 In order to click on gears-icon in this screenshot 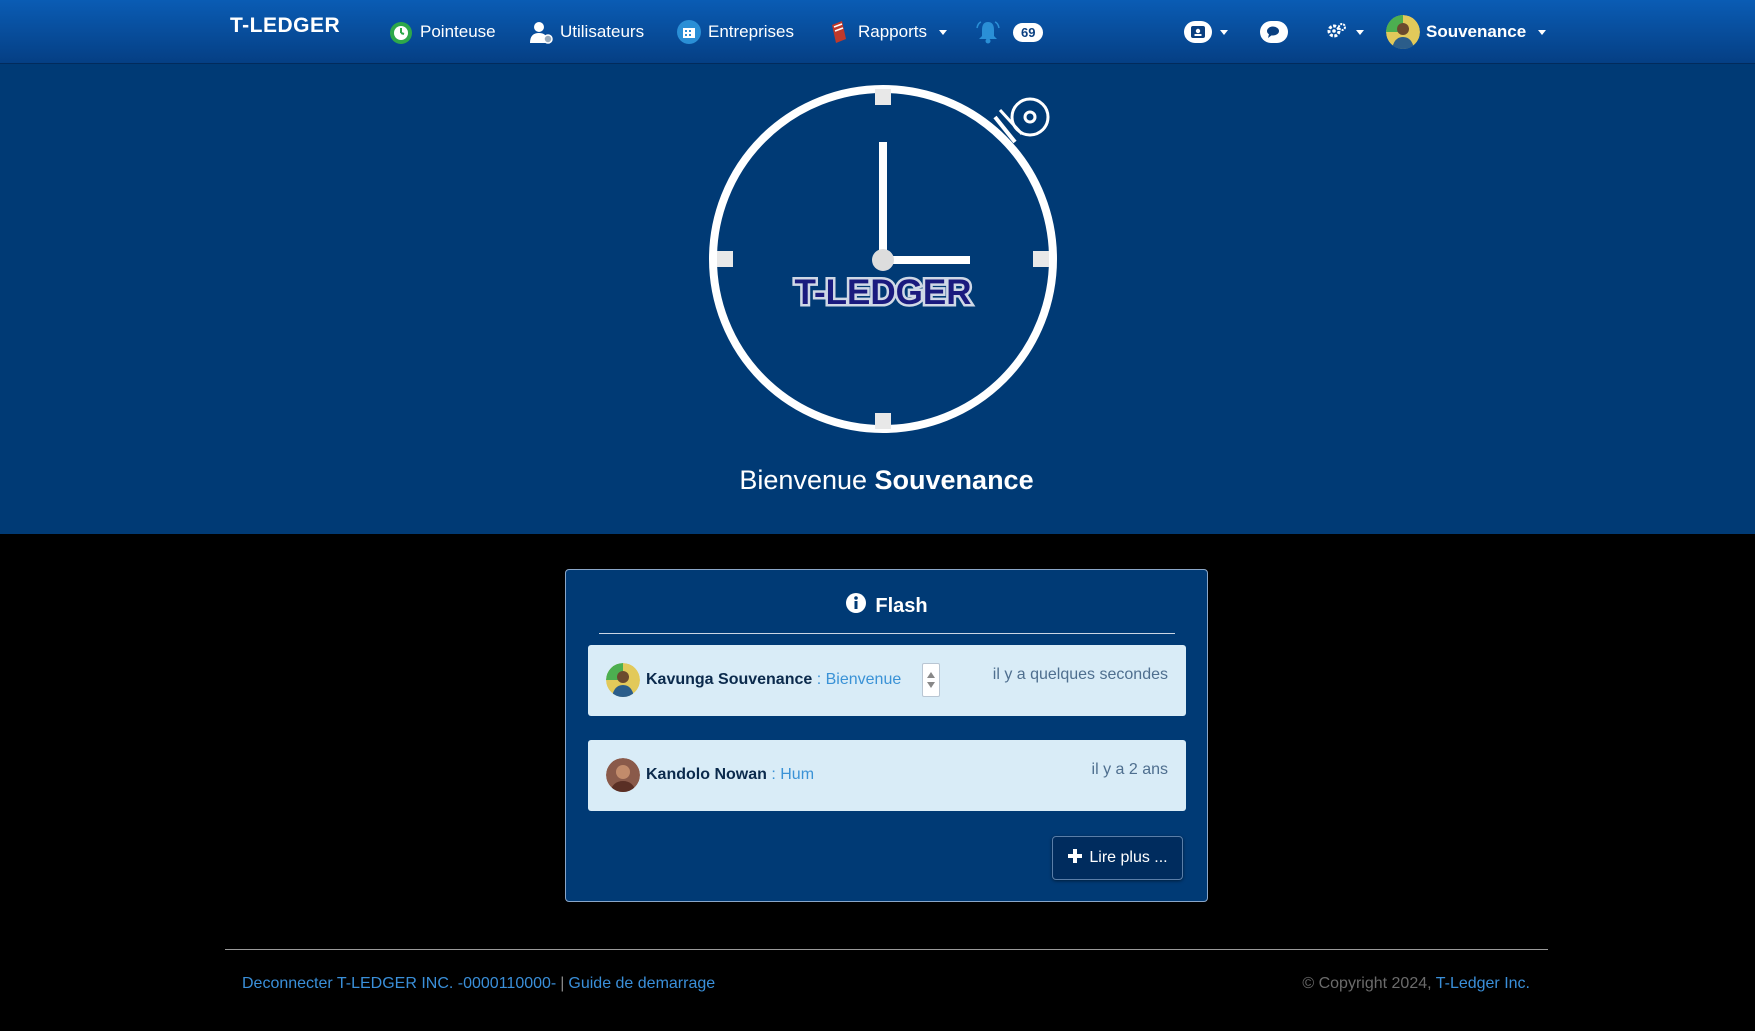, I will do `click(1337, 32)`.